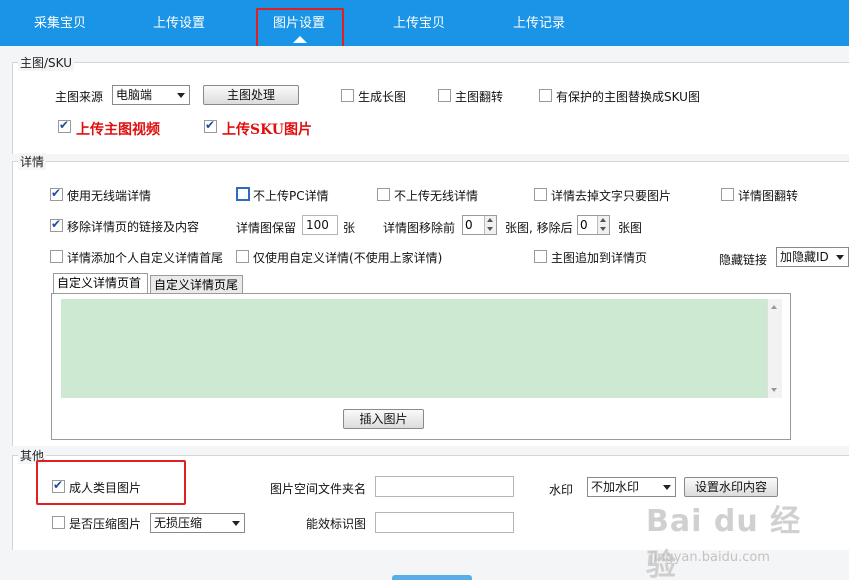 The width and height of the screenshot is (849, 580). What do you see at coordinates (58, 522) in the screenshot?
I see `compress-checkbox` at bounding box center [58, 522].